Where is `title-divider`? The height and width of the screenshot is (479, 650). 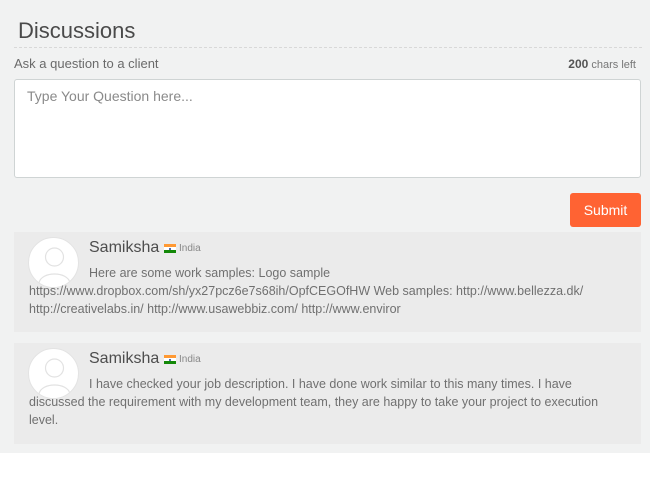 title-divider is located at coordinates (328, 47).